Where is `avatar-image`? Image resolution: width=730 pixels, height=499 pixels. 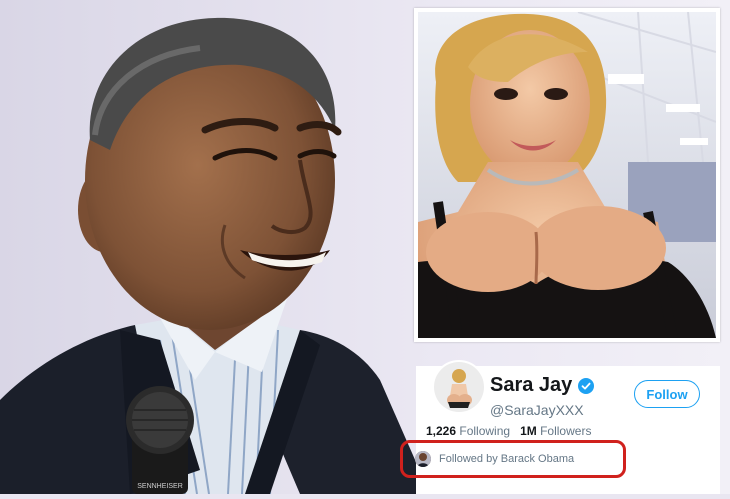
avatar-image is located at coordinates (459, 387).